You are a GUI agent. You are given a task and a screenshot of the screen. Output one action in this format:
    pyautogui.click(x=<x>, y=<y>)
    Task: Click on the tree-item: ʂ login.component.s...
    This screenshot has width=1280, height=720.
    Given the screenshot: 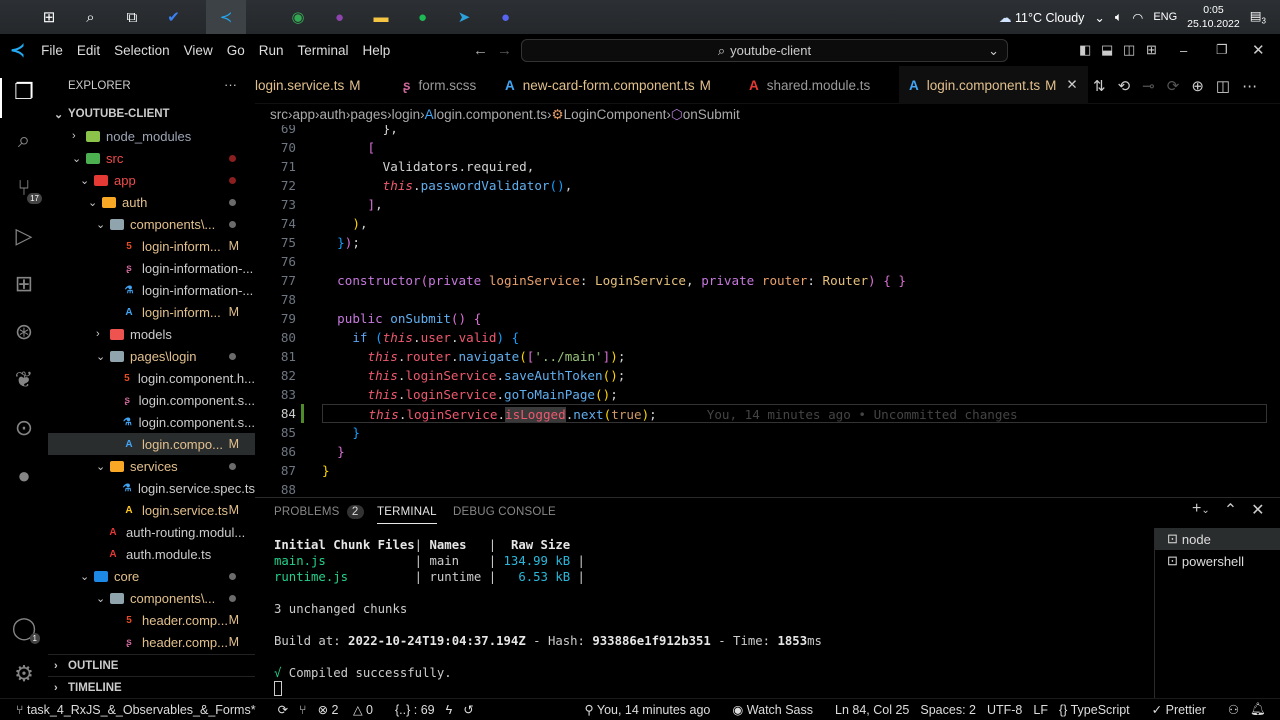 What is the action you would take?
    pyautogui.click(x=151, y=400)
    